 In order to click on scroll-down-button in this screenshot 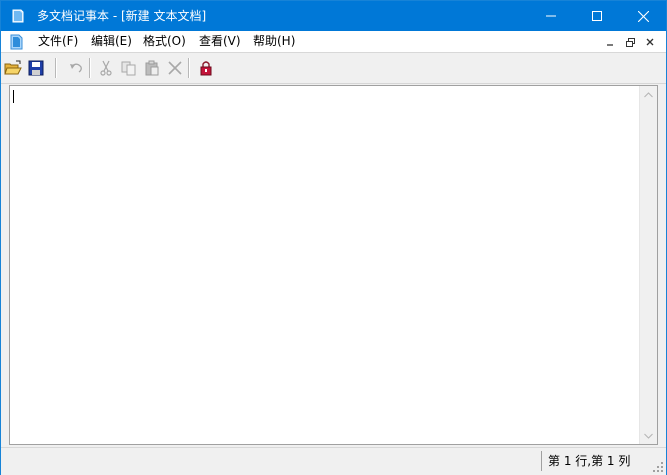, I will do `click(648, 435)`.